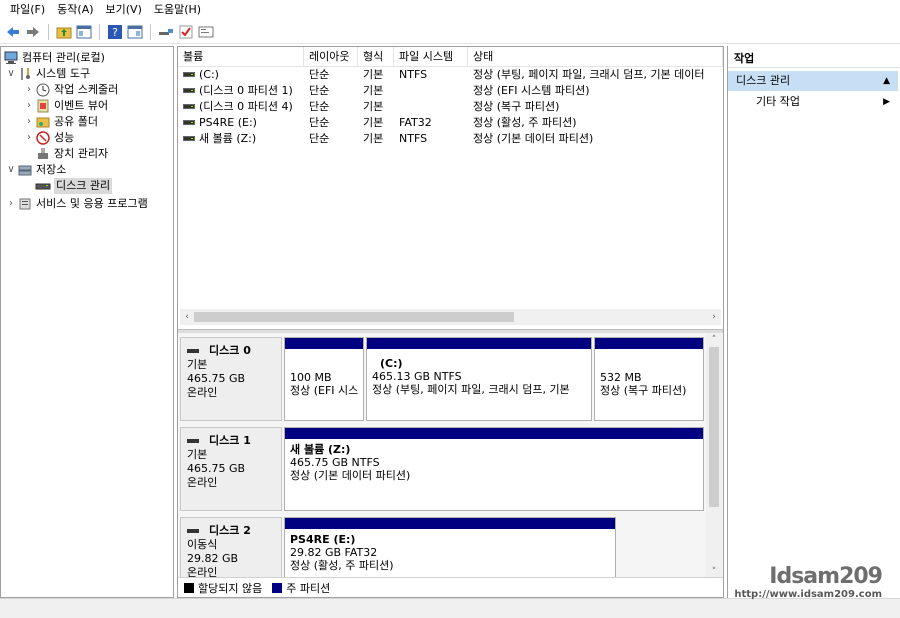 This screenshot has width=900, height=618. I want to click on tree-item-device-manager: 장치 관리자, so click(71, 154).